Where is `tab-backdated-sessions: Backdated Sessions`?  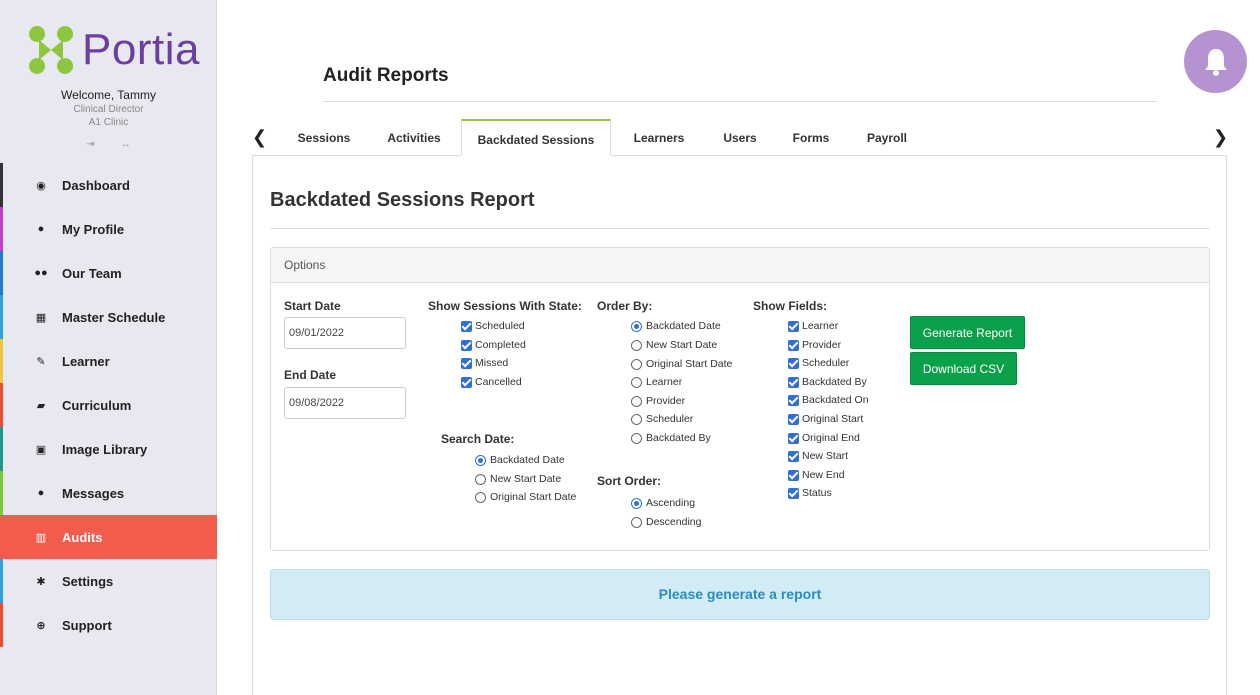
tab-backdated-sessions: Backdated Sessions is located at coordinates (536, 137).